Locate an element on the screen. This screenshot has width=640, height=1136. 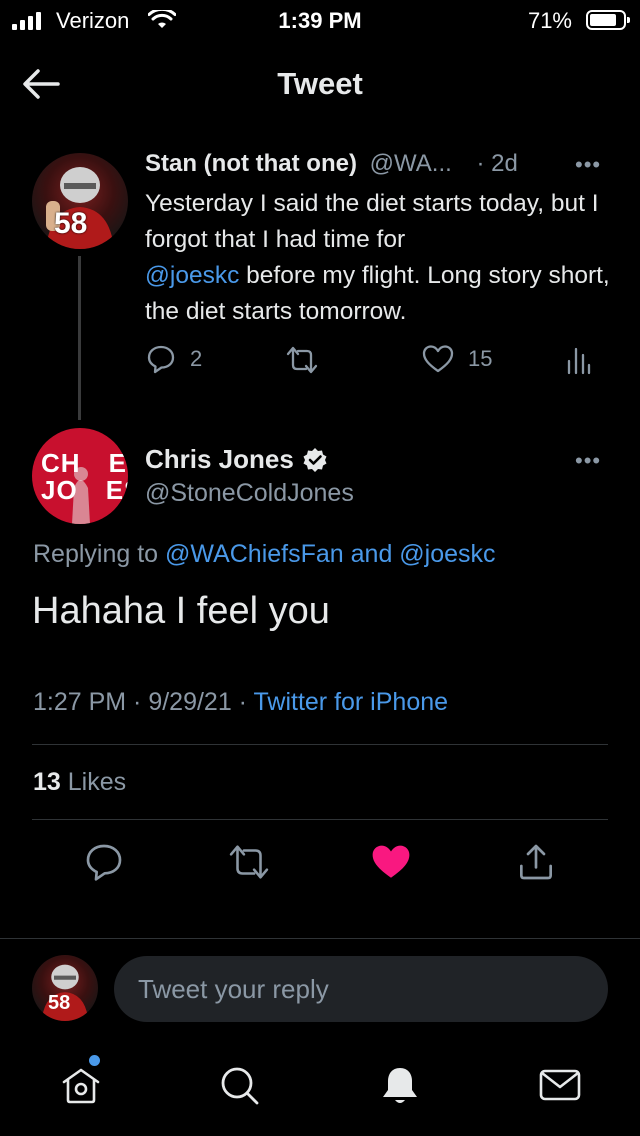
replying-to-mentions: @WAChiefsFan and @joeskc is located at coordinates (330, 554).